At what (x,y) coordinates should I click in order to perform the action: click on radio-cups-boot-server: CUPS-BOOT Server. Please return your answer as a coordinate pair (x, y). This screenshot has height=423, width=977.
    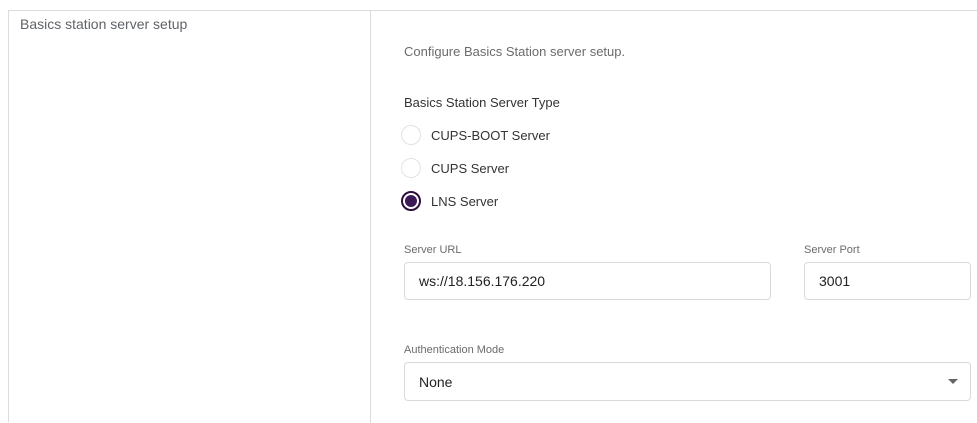
    Looking at the image, I should click on (475, 135).